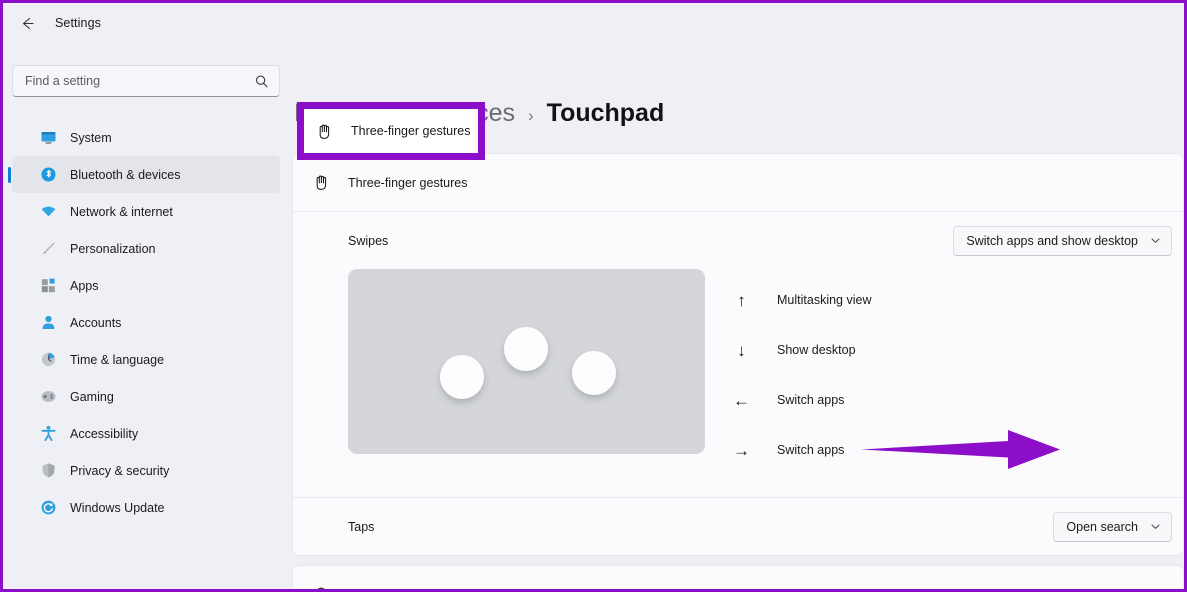 The image size is (1187, 592). Describe the element at coordinates (48, 211) in the screenshot. I see `wifi-icon` at that location.